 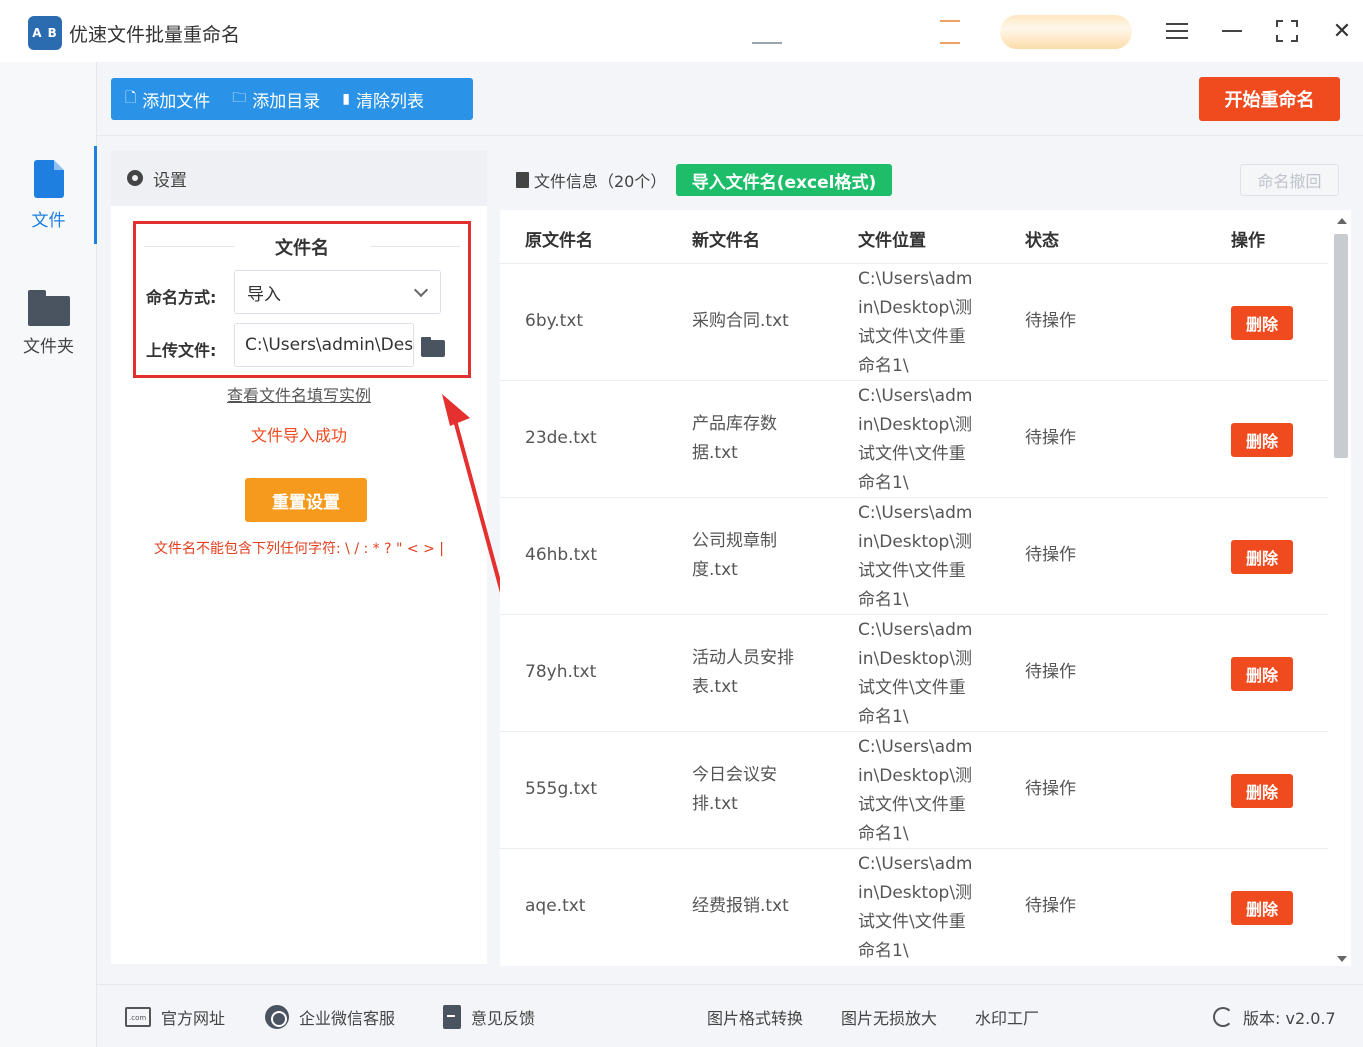 I want to click on naming-mode-value: 导入, so click(x=264, y=294).